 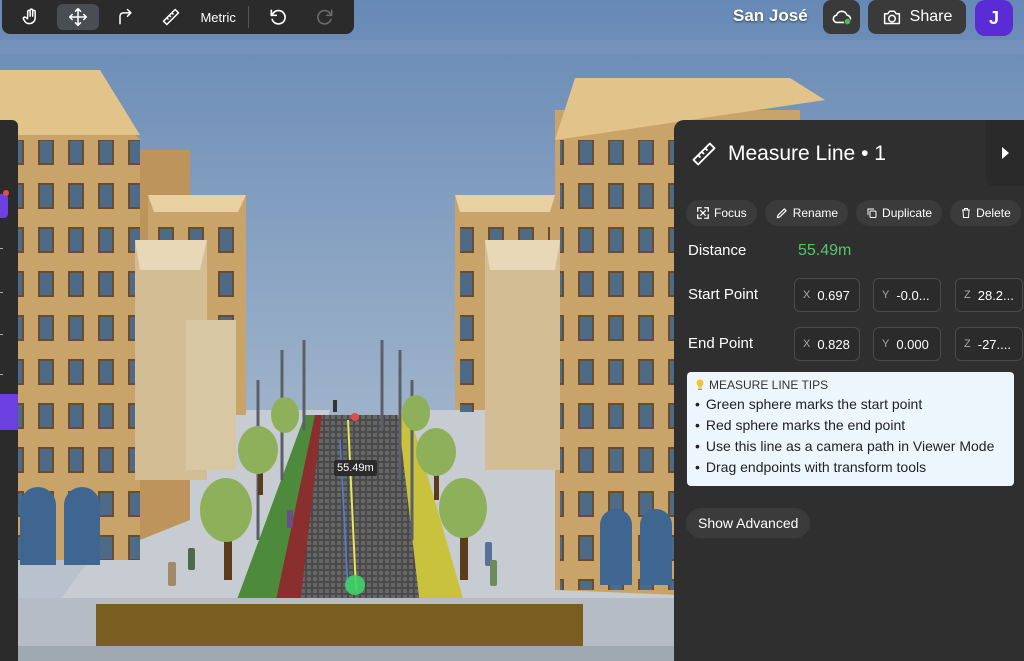 I want to click on hand-icon, so click(x=29, y=16).